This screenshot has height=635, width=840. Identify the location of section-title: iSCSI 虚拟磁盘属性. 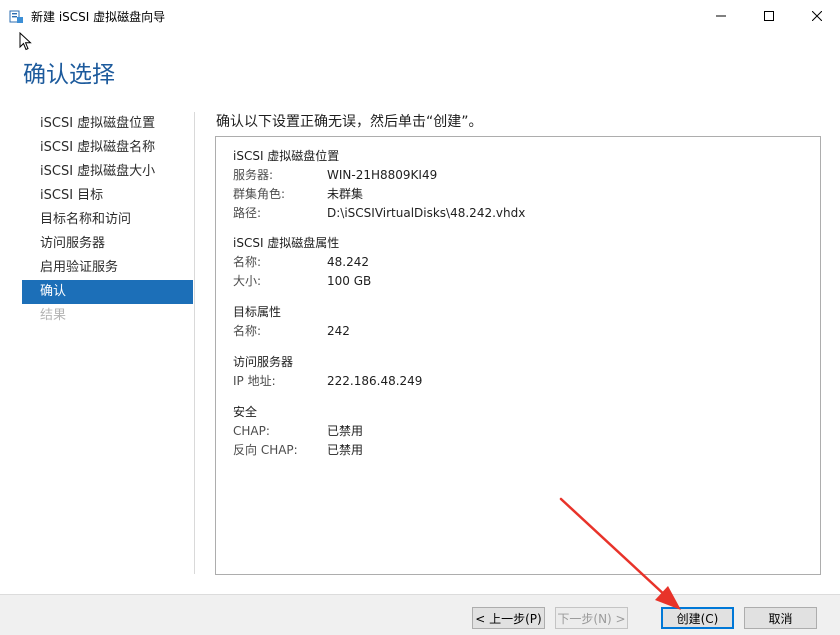
(286, 243).